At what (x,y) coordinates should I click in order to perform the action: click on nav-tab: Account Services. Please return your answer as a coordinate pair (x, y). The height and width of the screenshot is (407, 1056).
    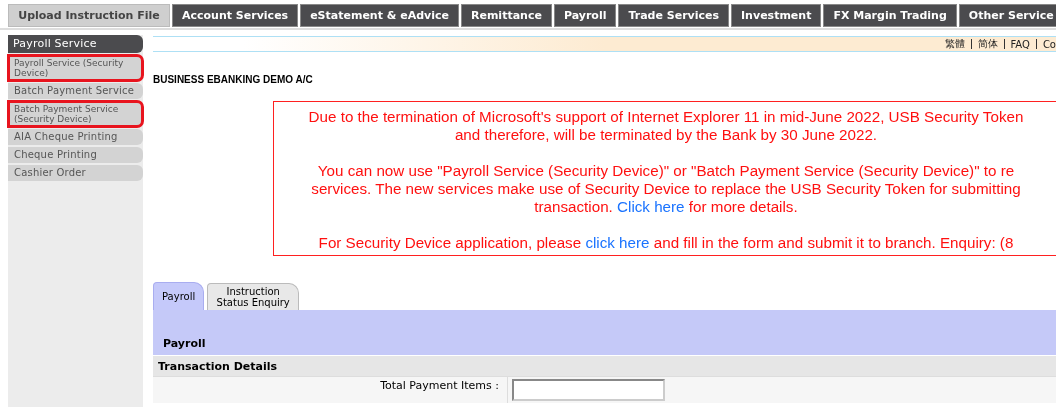
    Looking at the image, I should click on (235, 15).